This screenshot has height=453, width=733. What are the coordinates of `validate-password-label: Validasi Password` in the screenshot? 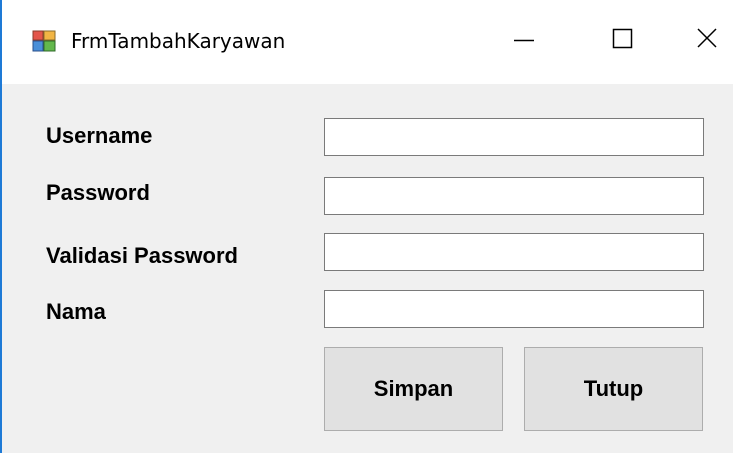 It's located at (142, 255).